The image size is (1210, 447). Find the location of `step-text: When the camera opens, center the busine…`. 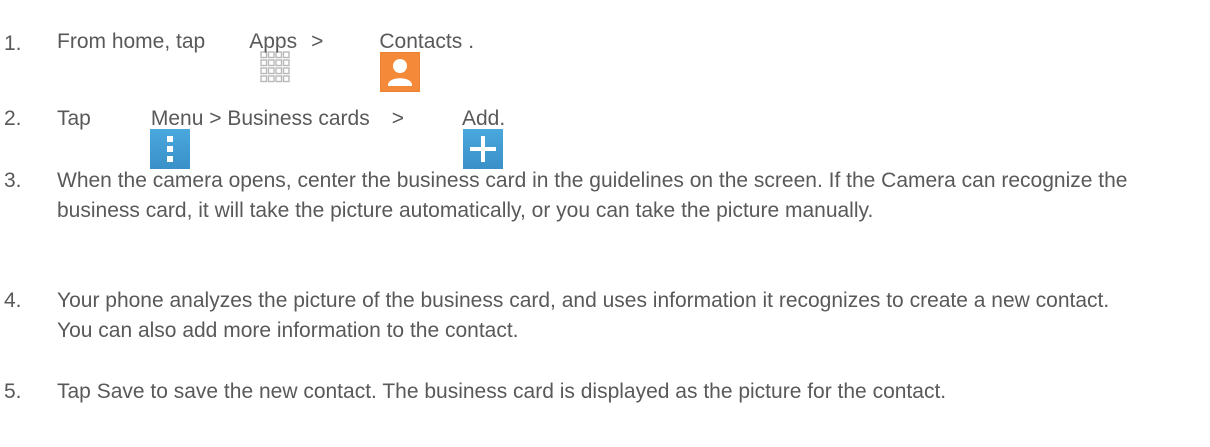

step-text: When the camera opens, center the busine… is located at coordinates (592, 195).